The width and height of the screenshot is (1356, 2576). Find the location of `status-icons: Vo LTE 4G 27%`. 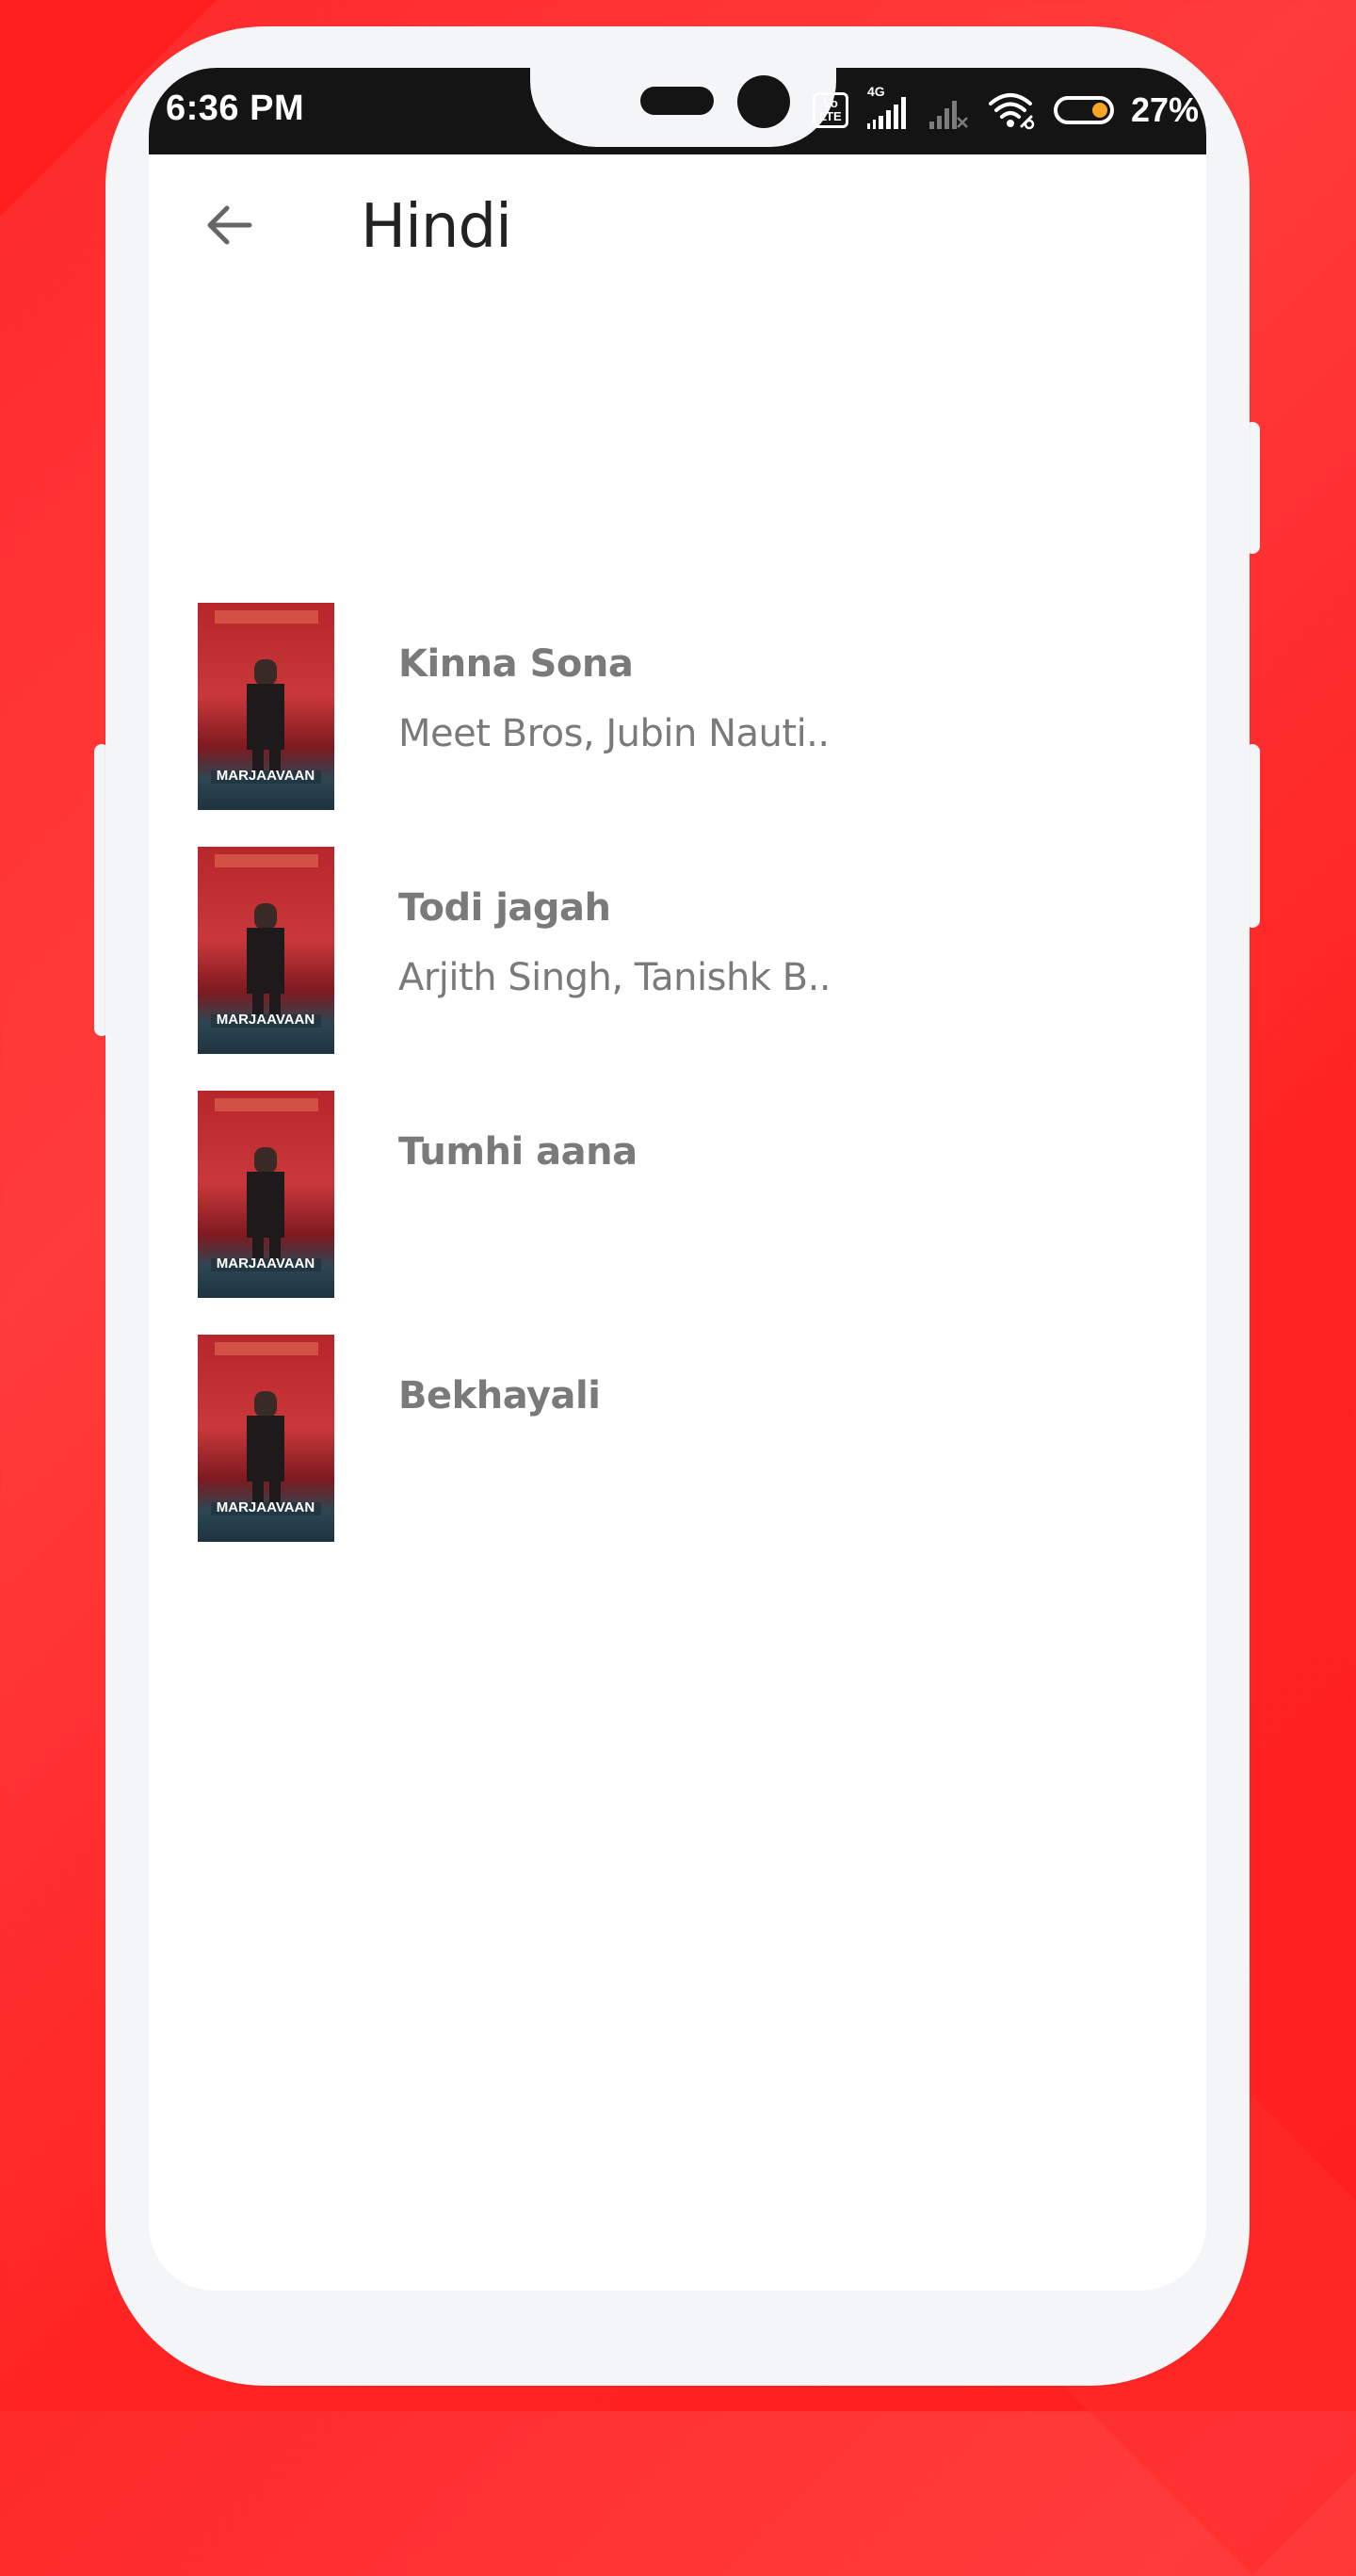

status-icons: Vo LTE 4G 27% is located at coordinates (1006, 109).